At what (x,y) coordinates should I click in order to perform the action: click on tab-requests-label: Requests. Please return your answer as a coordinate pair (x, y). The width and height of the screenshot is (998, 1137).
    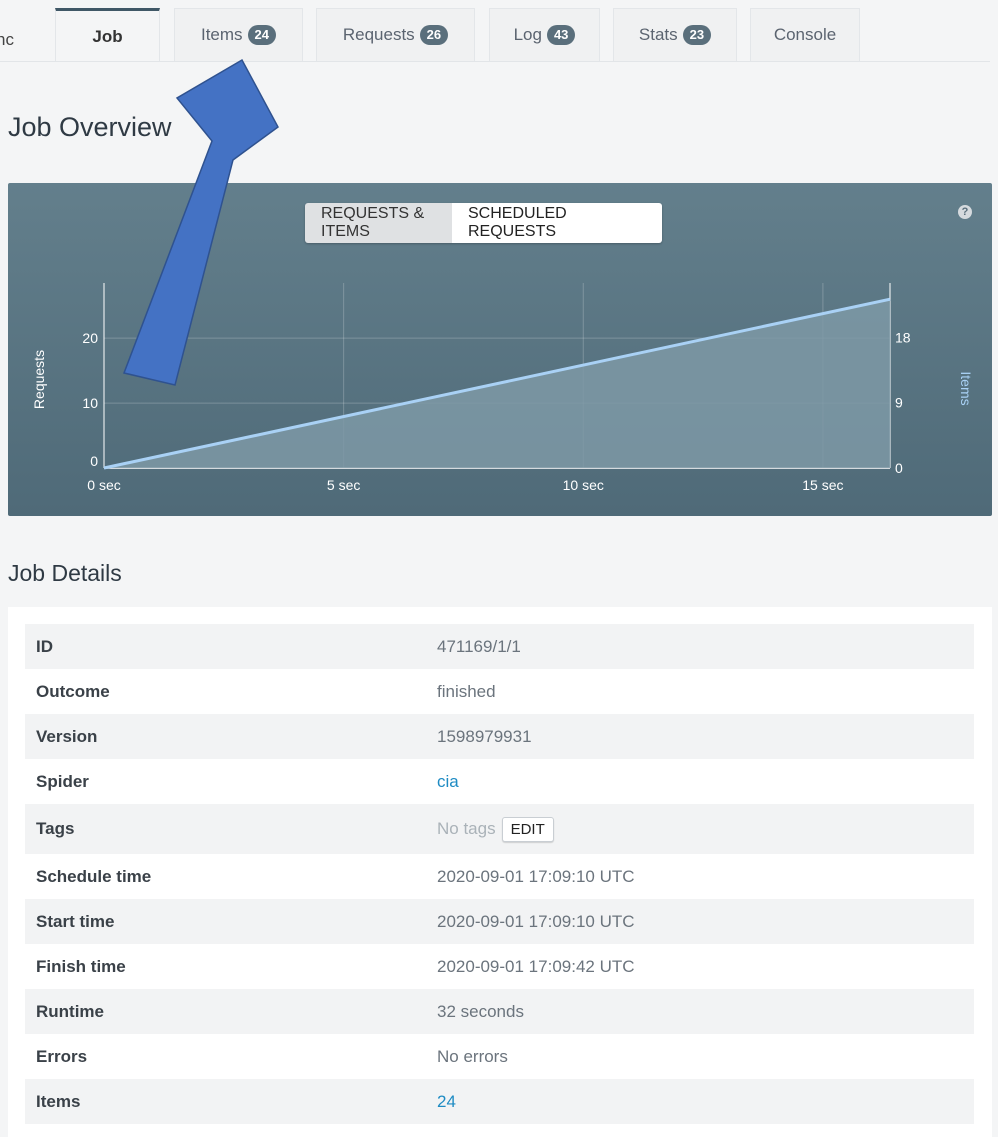
    Looking at the image, I should click on (378, 34).